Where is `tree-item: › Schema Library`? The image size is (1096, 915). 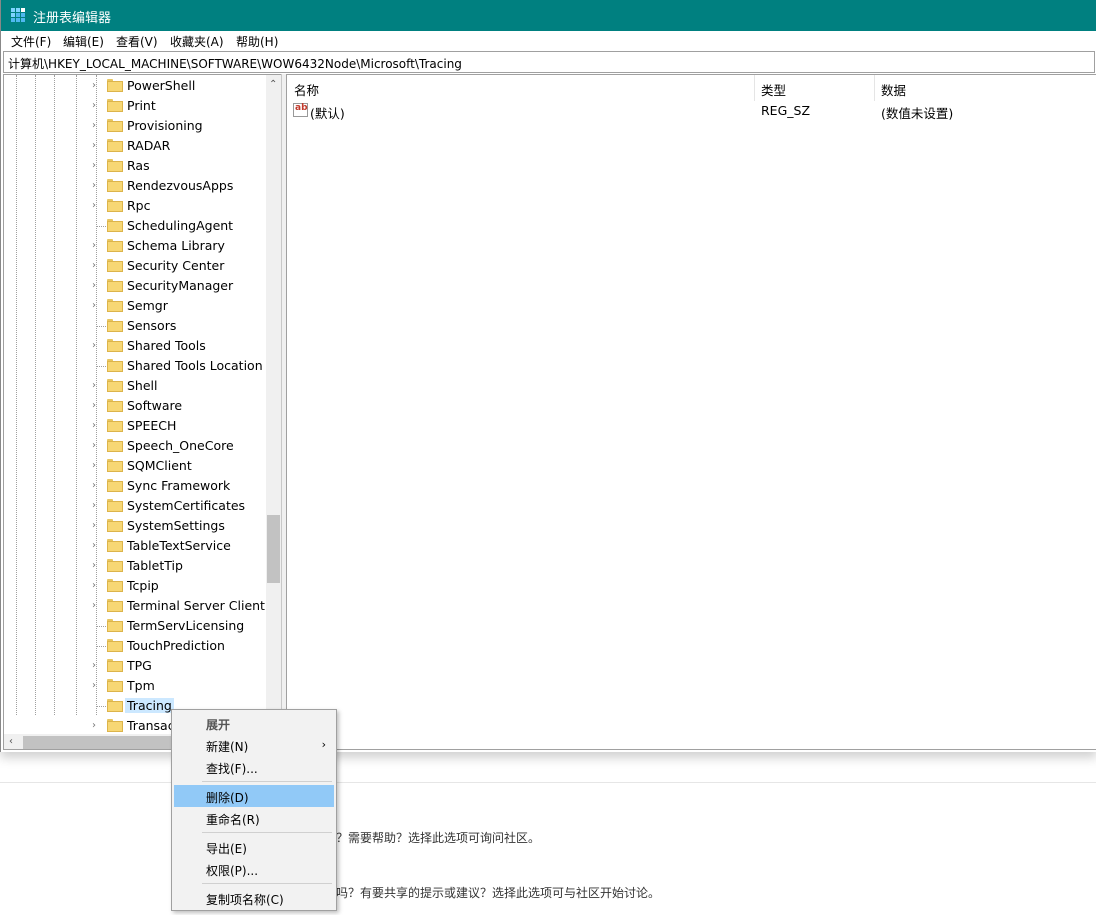 tree-item: › Schema Library is located at coordinates (135, 246).